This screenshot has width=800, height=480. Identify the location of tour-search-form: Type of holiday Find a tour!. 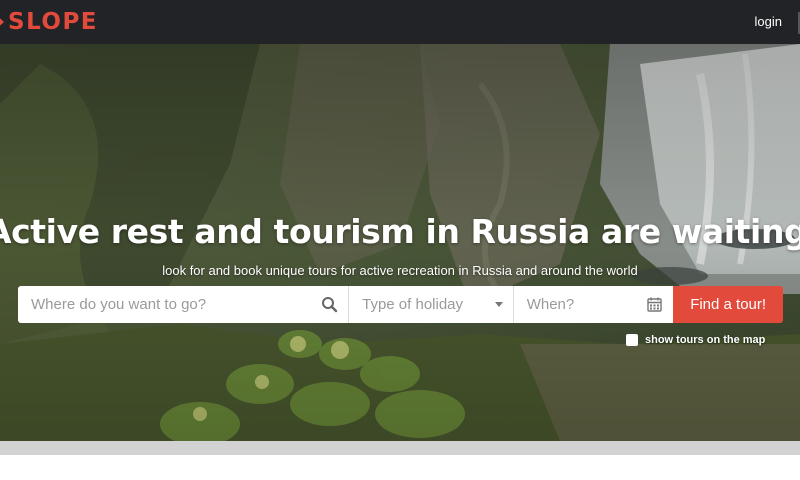
(400, 304).